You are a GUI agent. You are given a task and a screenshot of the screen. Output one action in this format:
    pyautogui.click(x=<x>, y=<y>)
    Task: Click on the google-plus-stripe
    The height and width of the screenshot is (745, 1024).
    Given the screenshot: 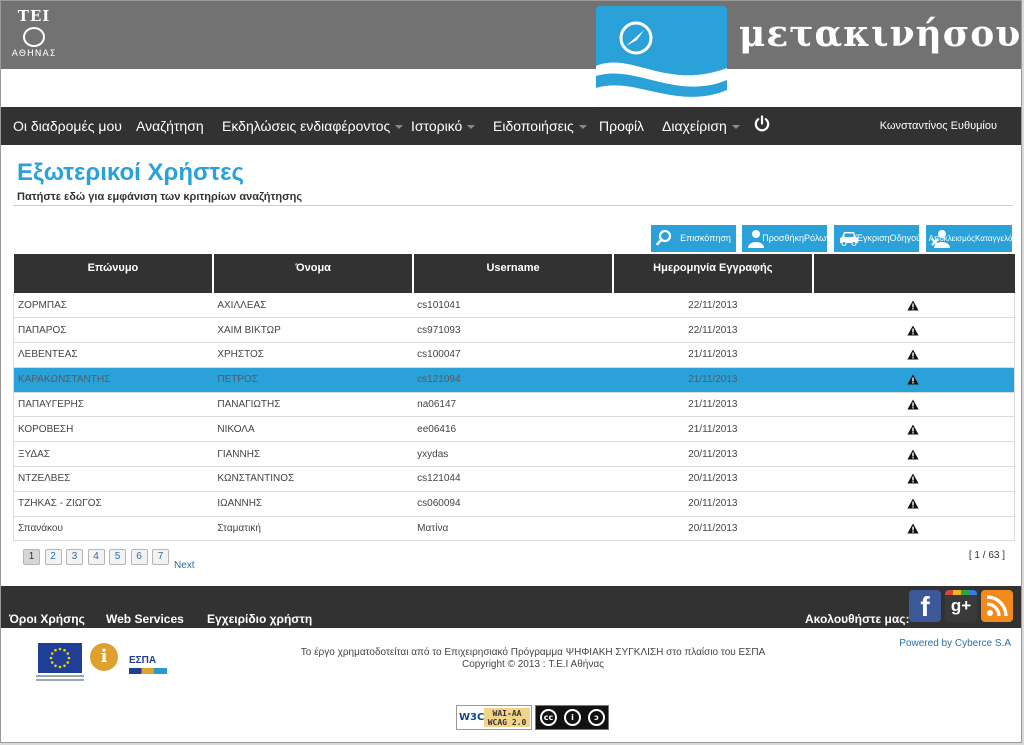 What is the action you would take?
    pyautogui.click(x=961, y=592)
    